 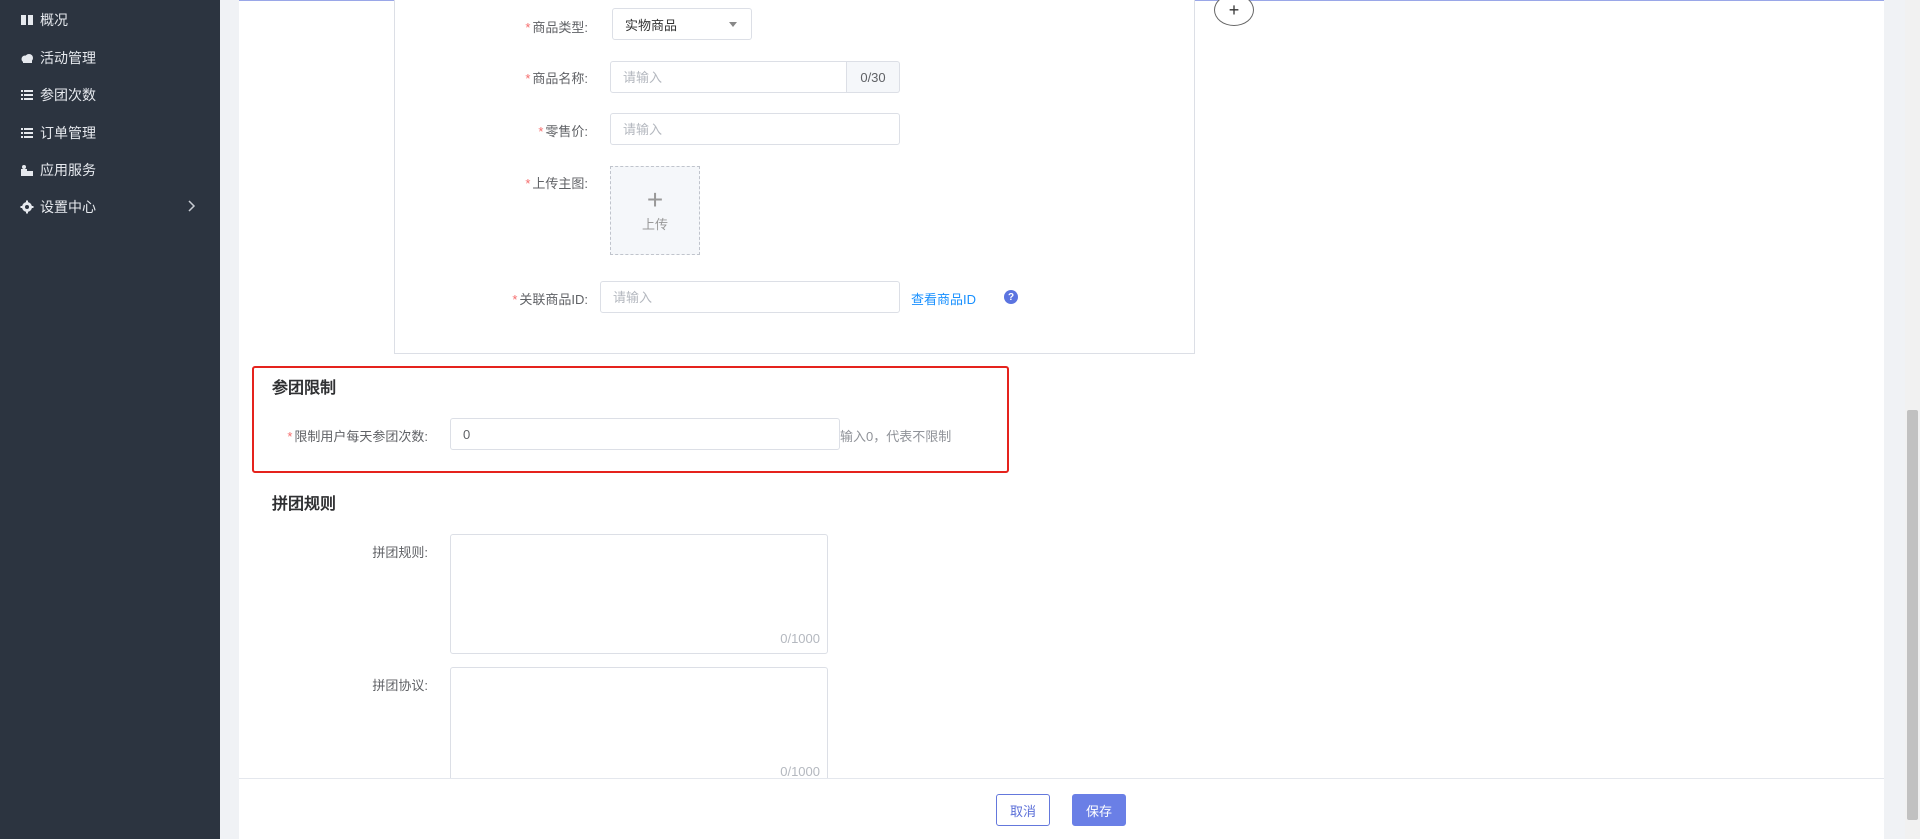 What do you see at coordinates (110, 169) in the screenshot?
I see `sidebar-item-app-services: 应用服务` at bounding box center [110, 169].